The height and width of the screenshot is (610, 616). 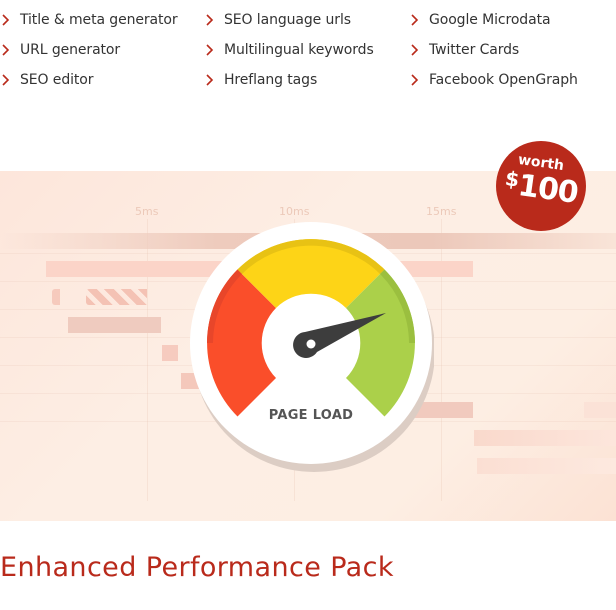 I want to click on feature-label: SEO editor, so click(x=57, y=80).